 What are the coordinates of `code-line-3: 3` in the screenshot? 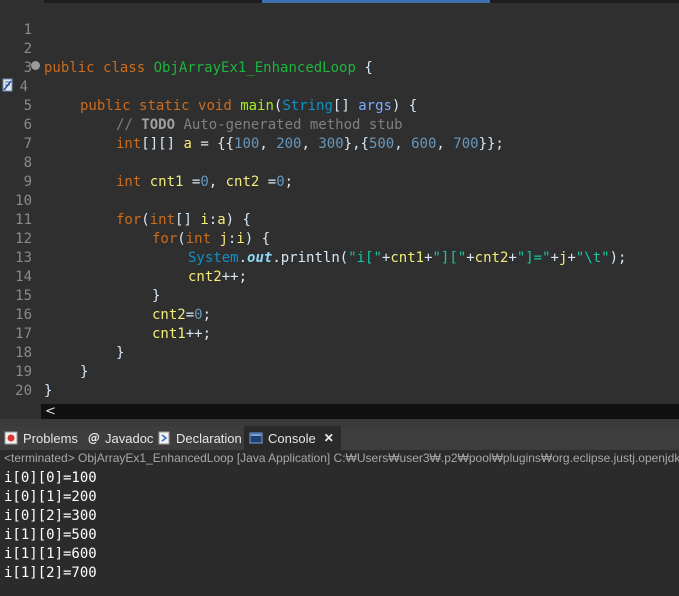 It's located at (339, 58).